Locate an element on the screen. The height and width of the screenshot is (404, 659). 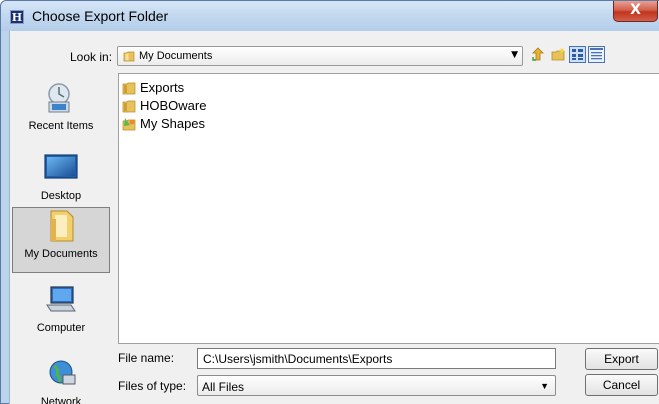
details-view-icon is located at coordinates (596, 54).